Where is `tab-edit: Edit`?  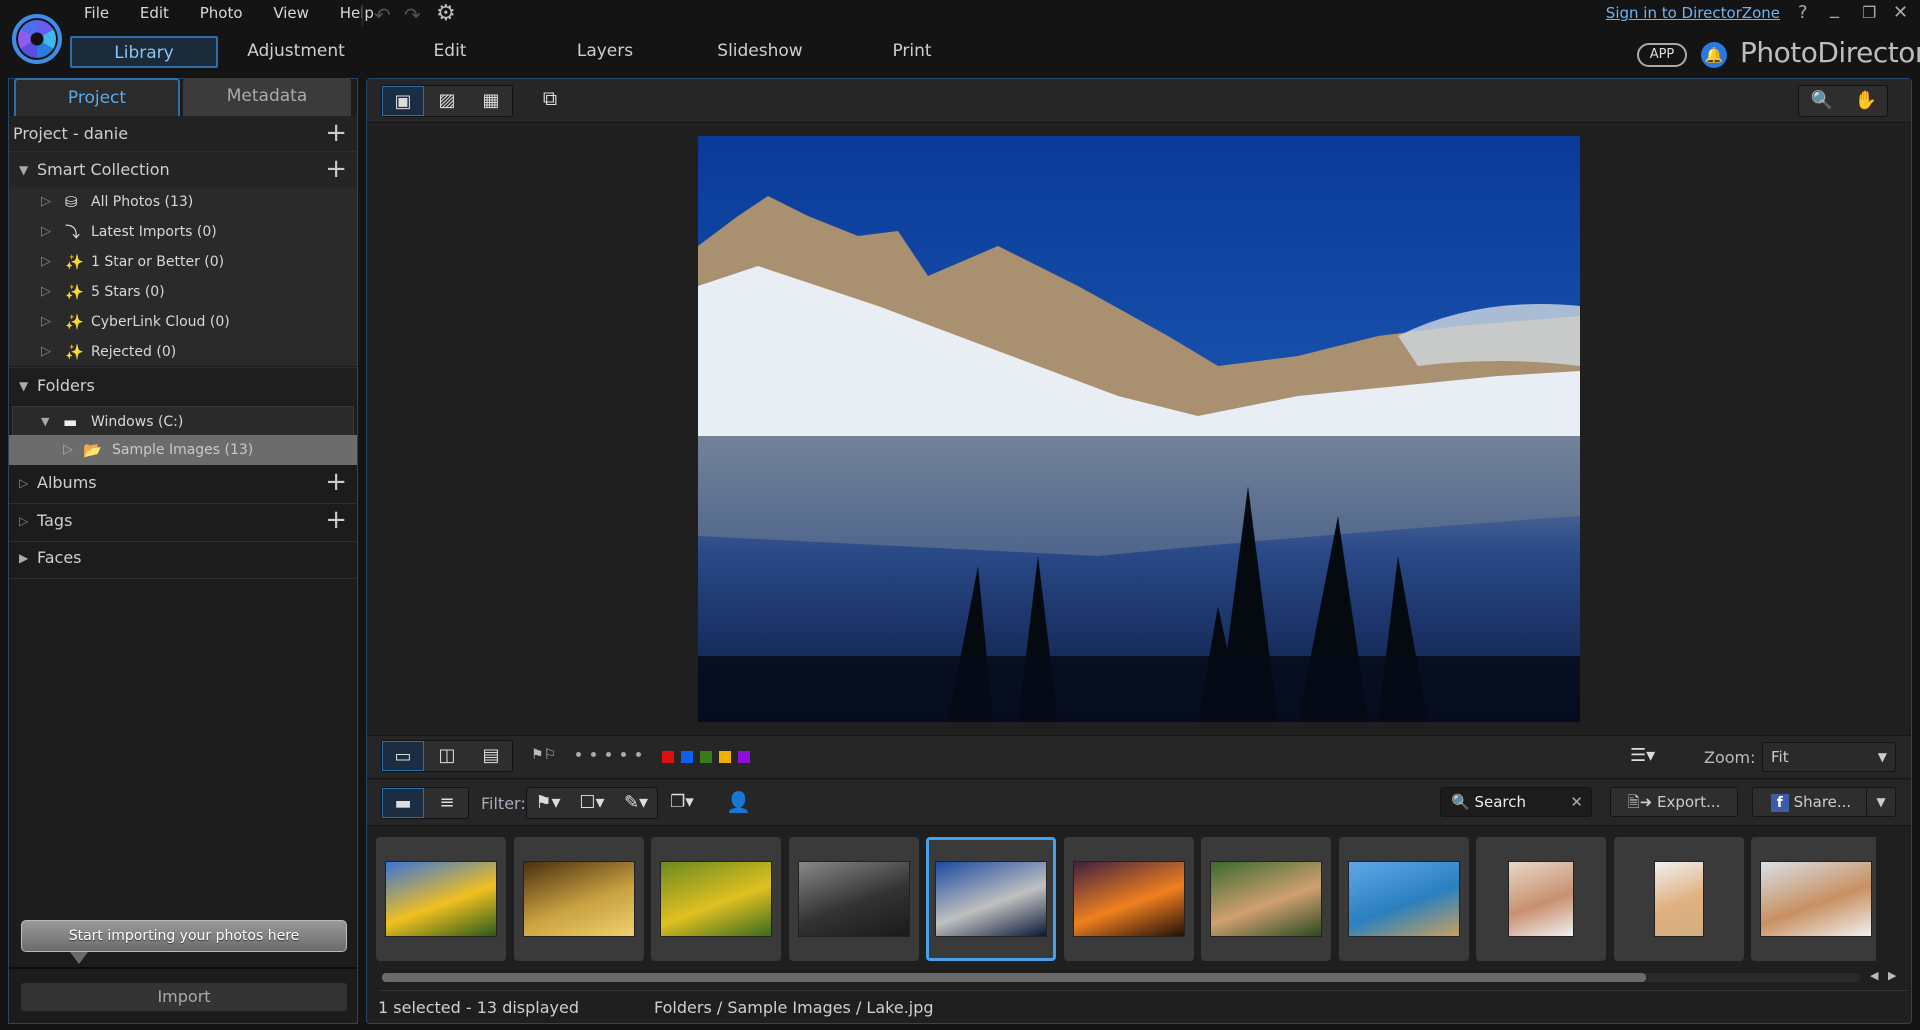 tab-edit: Edit is located at coordinates (450, 52).